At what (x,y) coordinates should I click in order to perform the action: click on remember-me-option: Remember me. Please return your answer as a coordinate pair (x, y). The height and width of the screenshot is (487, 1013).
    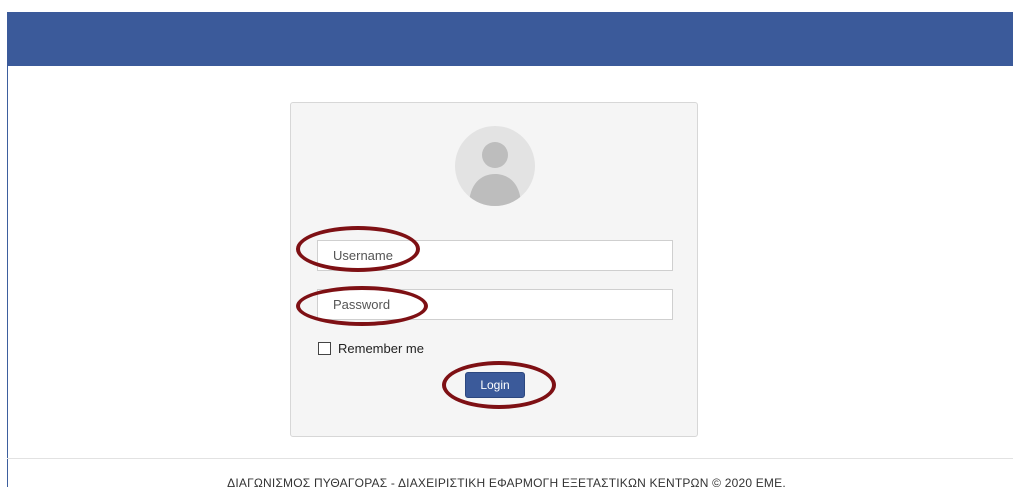
    Looking at the image, I should click on (371, 348).